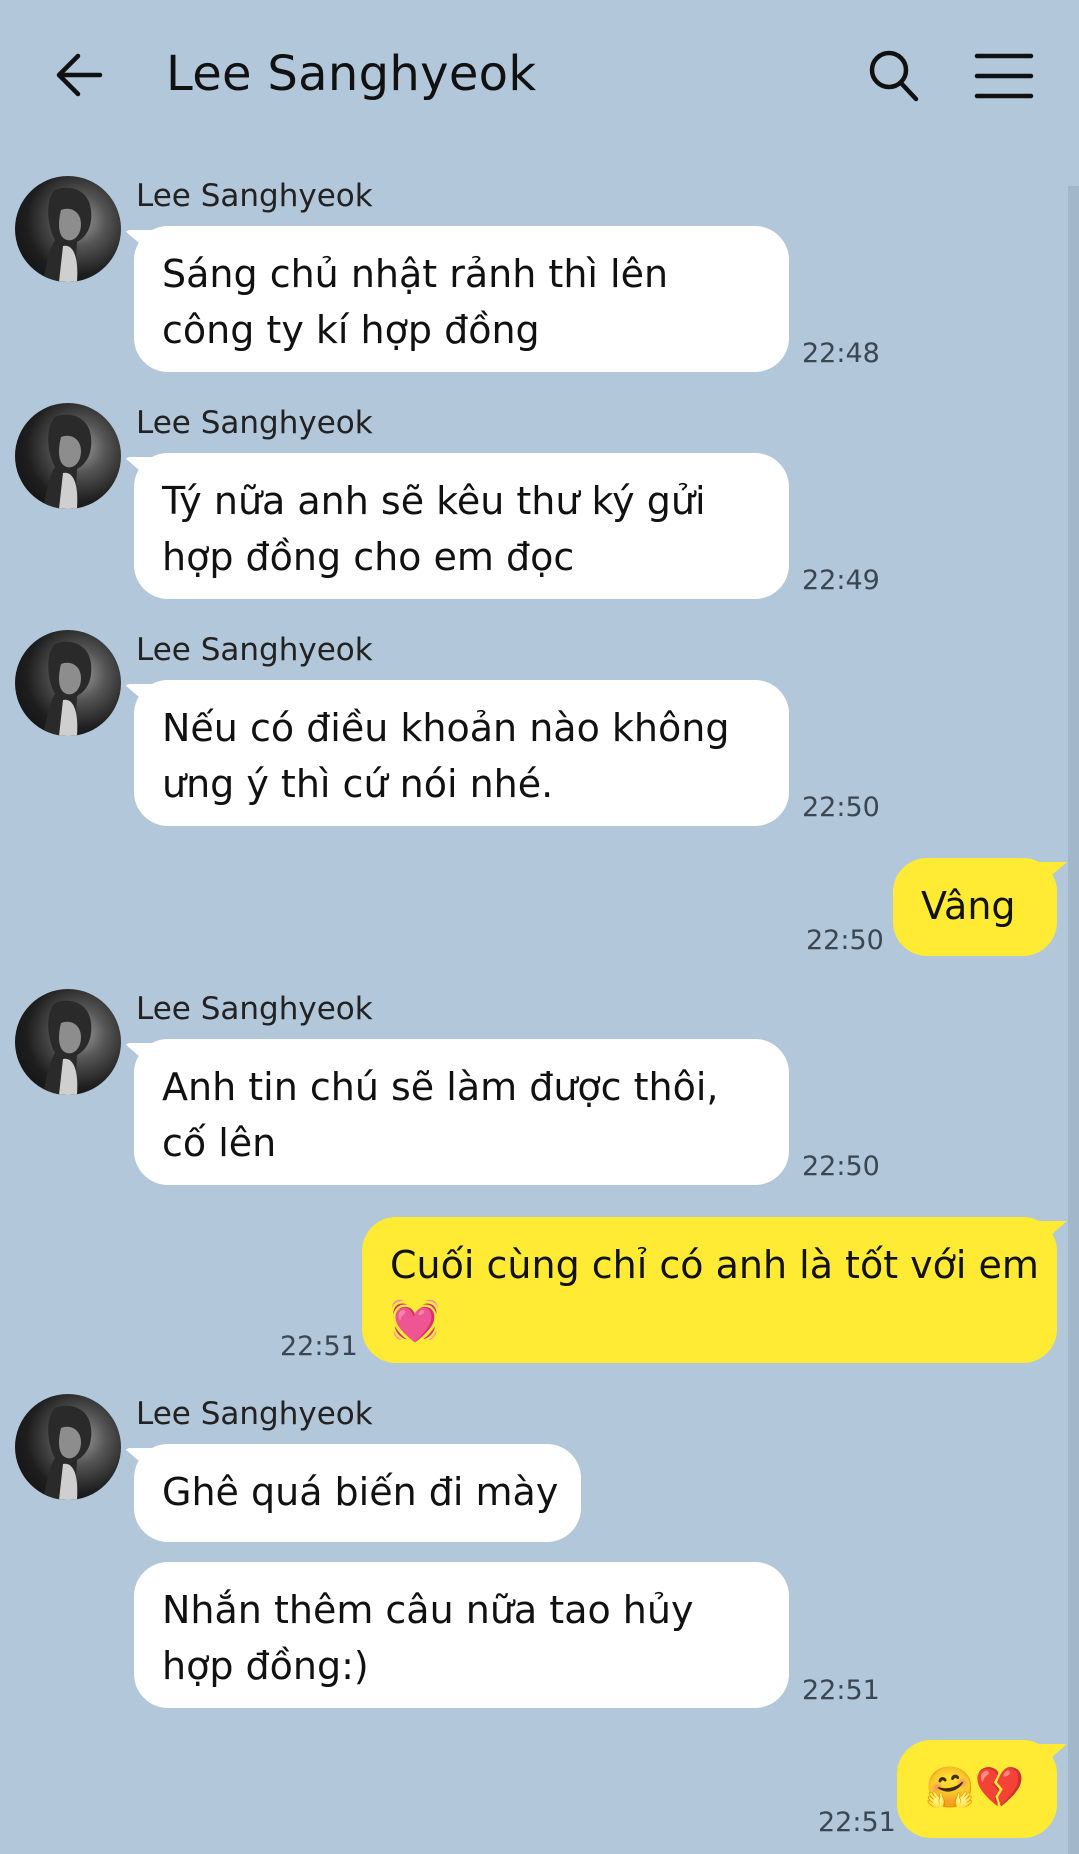 This screenshot has width=1079, height=1854. I want to click on message-text: Ghê quá biến đi mày, so click(360, 1492).